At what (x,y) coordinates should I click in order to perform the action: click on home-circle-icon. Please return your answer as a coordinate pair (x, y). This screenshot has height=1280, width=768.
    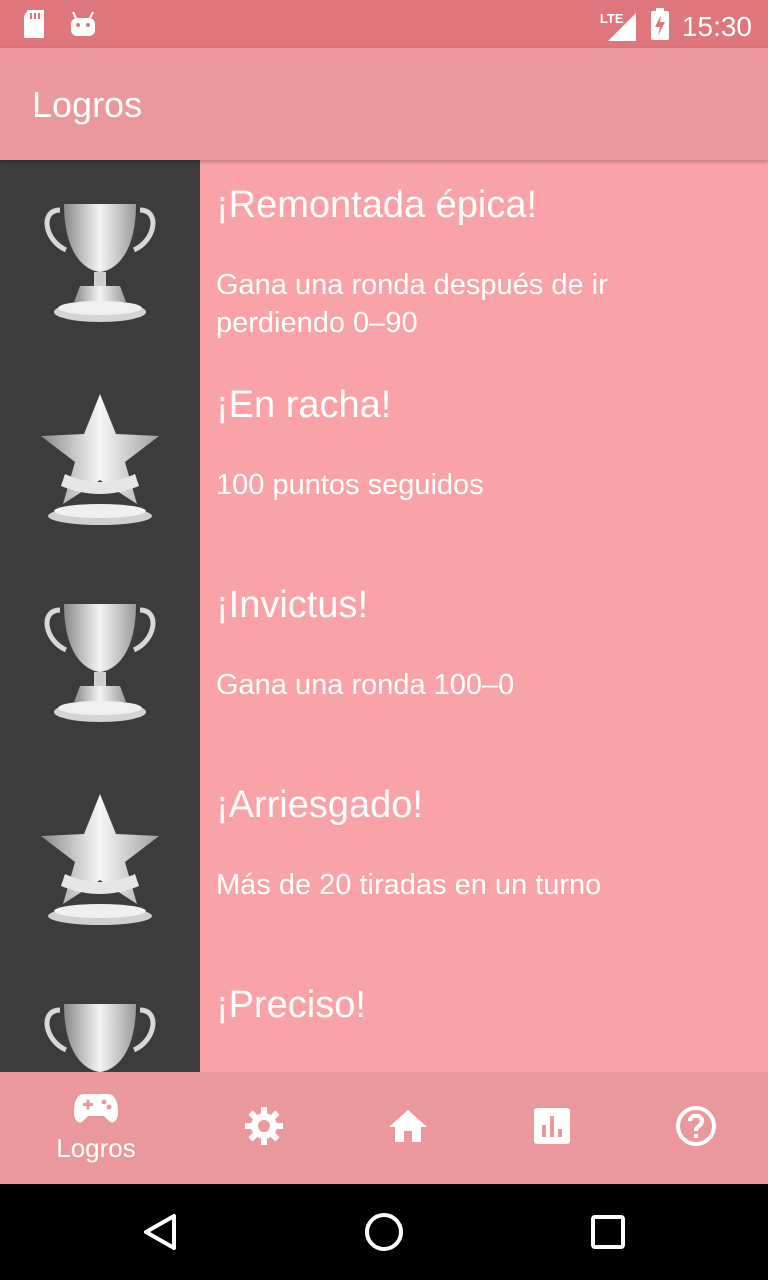
    Looking at the image, I should click on (384, 1232).